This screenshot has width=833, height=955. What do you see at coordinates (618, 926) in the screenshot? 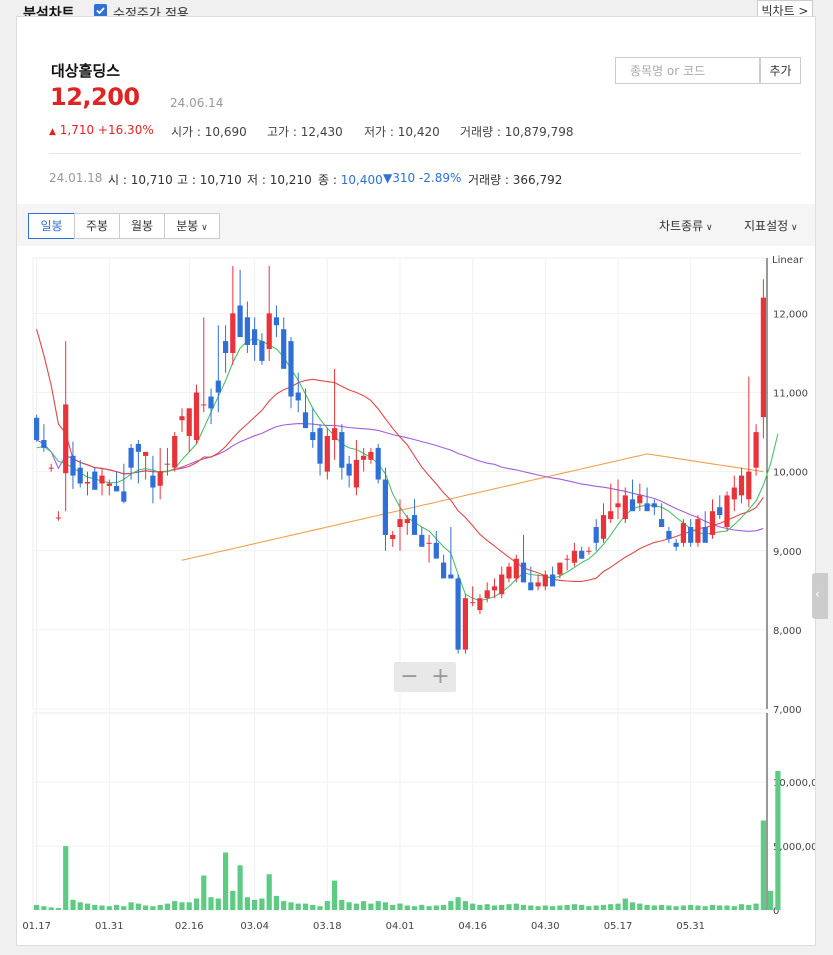
I see `x-tick-label: 05.17` at bounding box center [618, 926].